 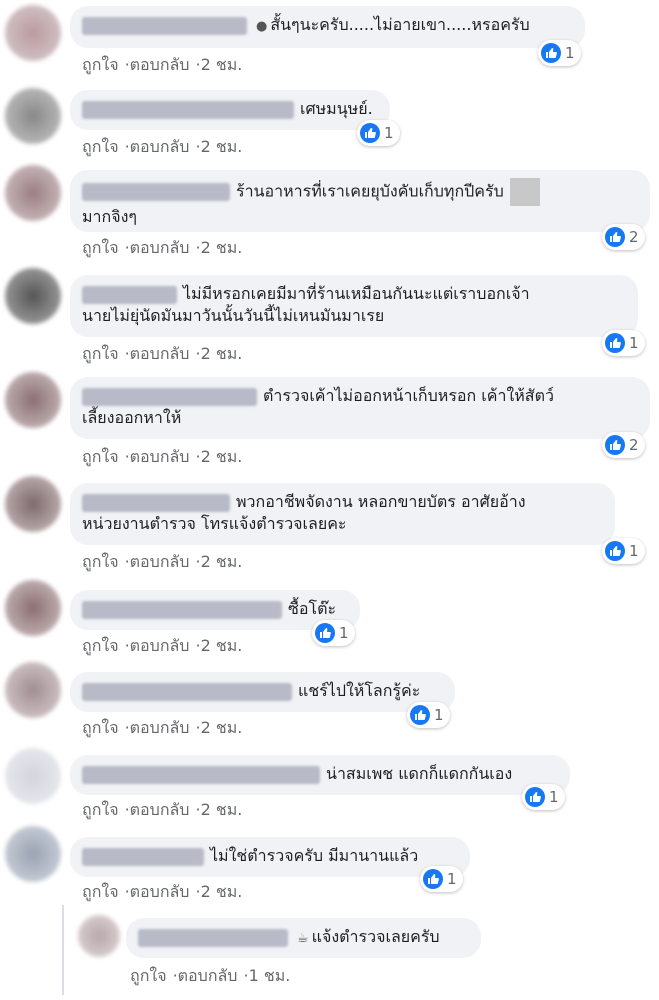 I want to click on comment-bubble: แชร์ไปให้โลกรู้ค่ะ, so click(x=262, y=692).